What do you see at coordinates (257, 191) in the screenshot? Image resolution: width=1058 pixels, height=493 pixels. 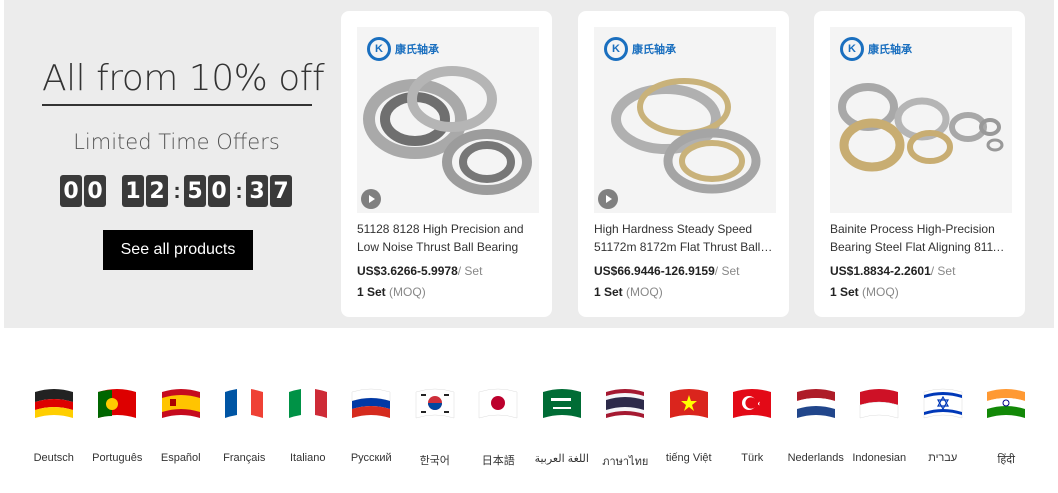 I see `countdown-digit: 3` at bounding box center [257, 191].